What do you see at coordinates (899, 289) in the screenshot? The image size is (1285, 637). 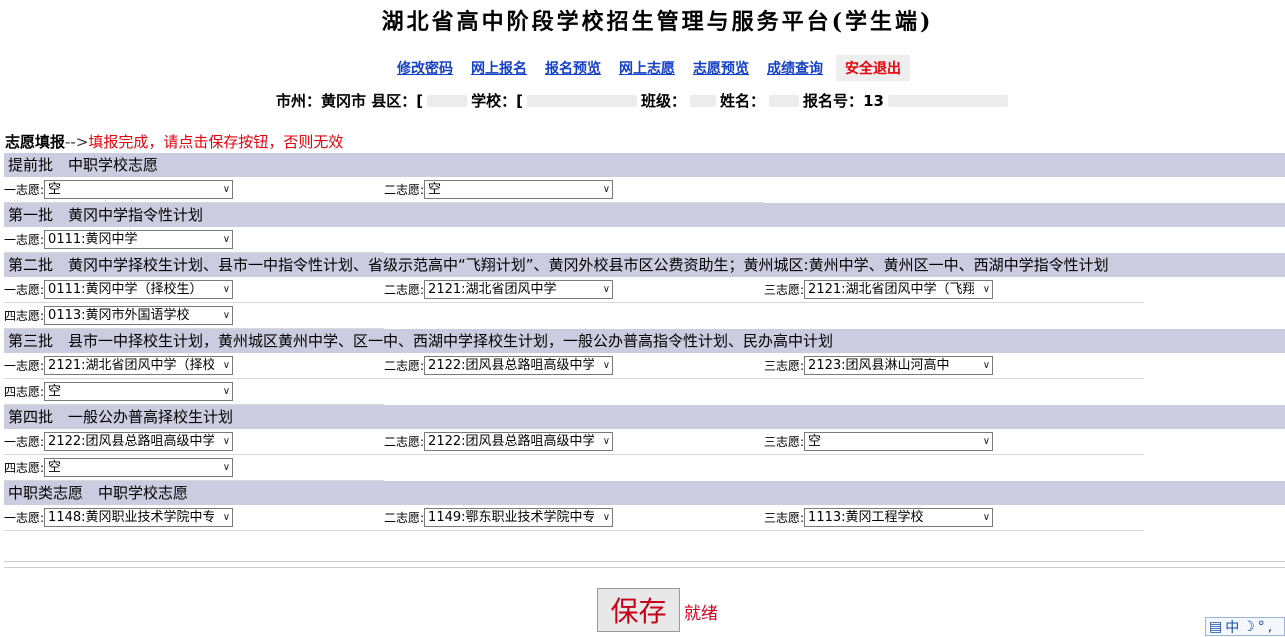 I see `wish-select: 2121:湖北省团风中学（飞翔 ∨` at bounding box center [899, 289].